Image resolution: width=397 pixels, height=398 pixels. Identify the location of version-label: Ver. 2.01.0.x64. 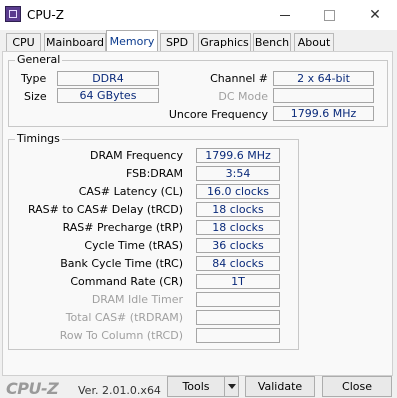
(119, 390).